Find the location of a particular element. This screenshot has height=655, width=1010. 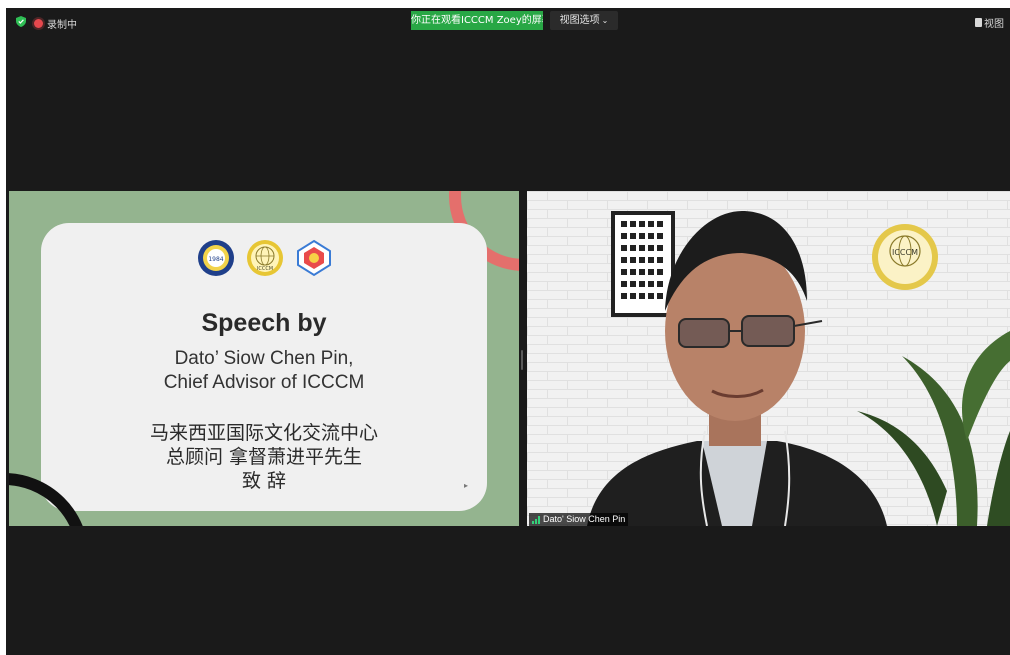

association-logo-icon is located at coordinates (314, 258).